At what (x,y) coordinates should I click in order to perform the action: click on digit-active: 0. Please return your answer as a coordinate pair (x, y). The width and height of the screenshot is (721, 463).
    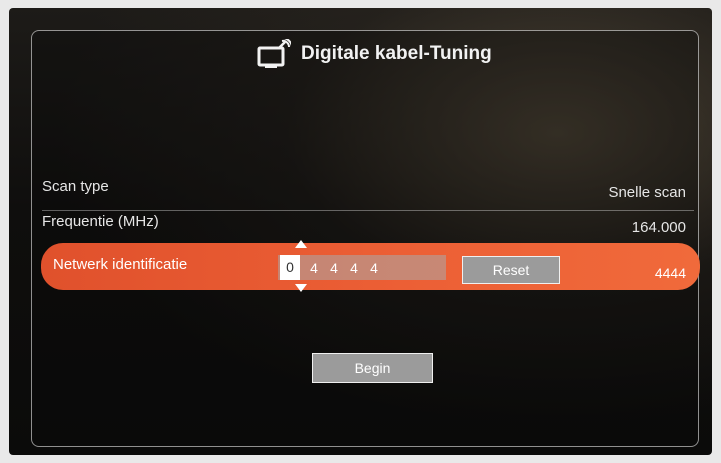
    Looking at the image, I should click on (290, 267).